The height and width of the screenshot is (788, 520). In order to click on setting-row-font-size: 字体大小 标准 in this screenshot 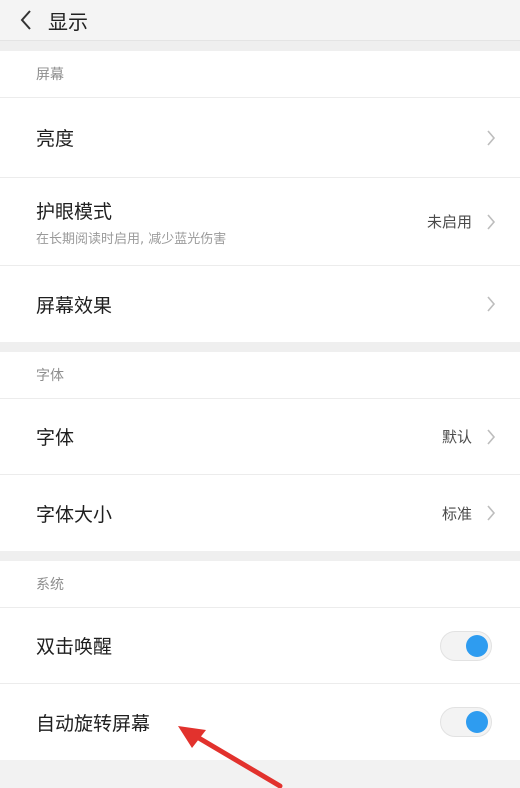, I will do `click(260, 513)`.